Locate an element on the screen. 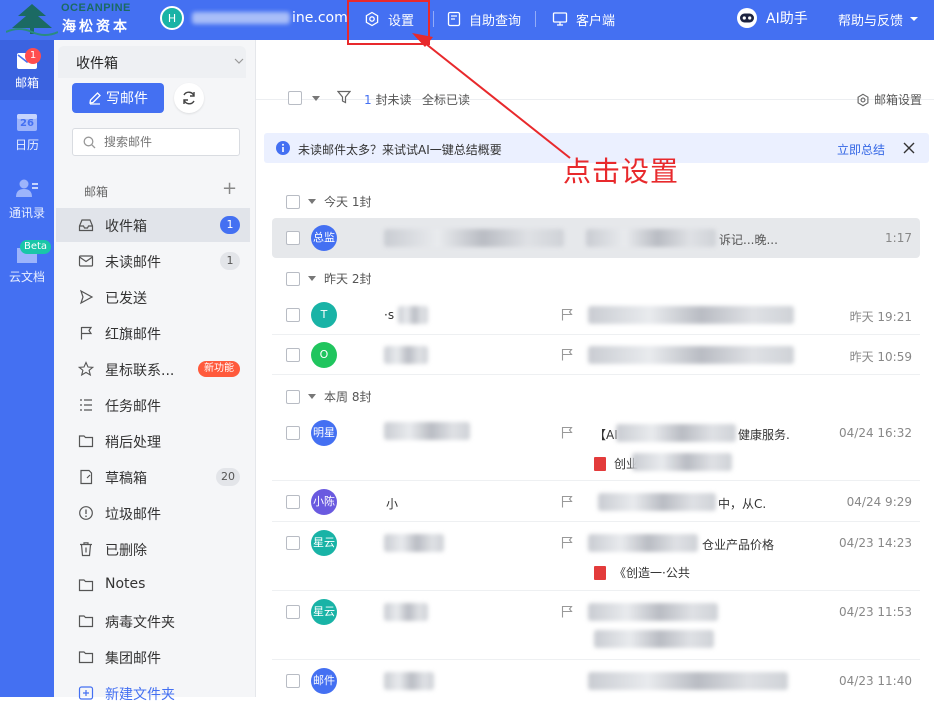  attachment-chip: 《创造一·公共 is located at coordinates (642, 572).